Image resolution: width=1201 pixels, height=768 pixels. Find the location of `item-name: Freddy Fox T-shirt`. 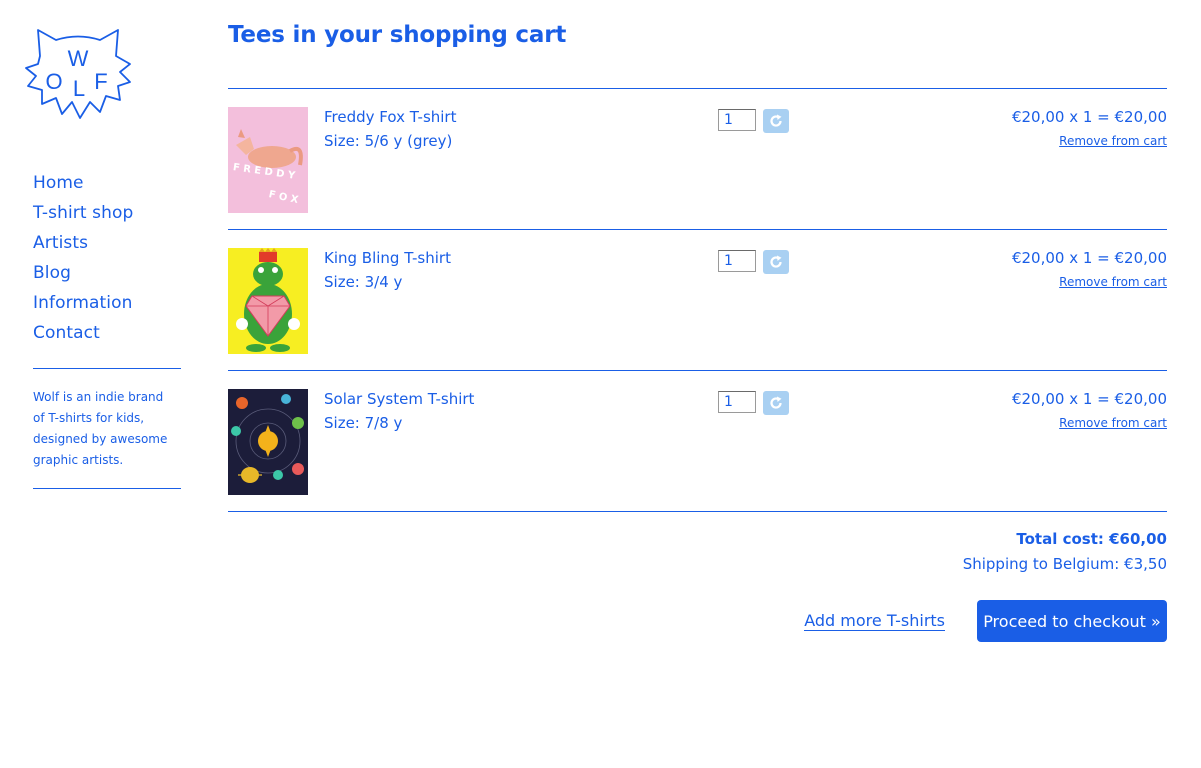

item-name: Freddy Fox T-shirt is located at coordinates (390, 117).